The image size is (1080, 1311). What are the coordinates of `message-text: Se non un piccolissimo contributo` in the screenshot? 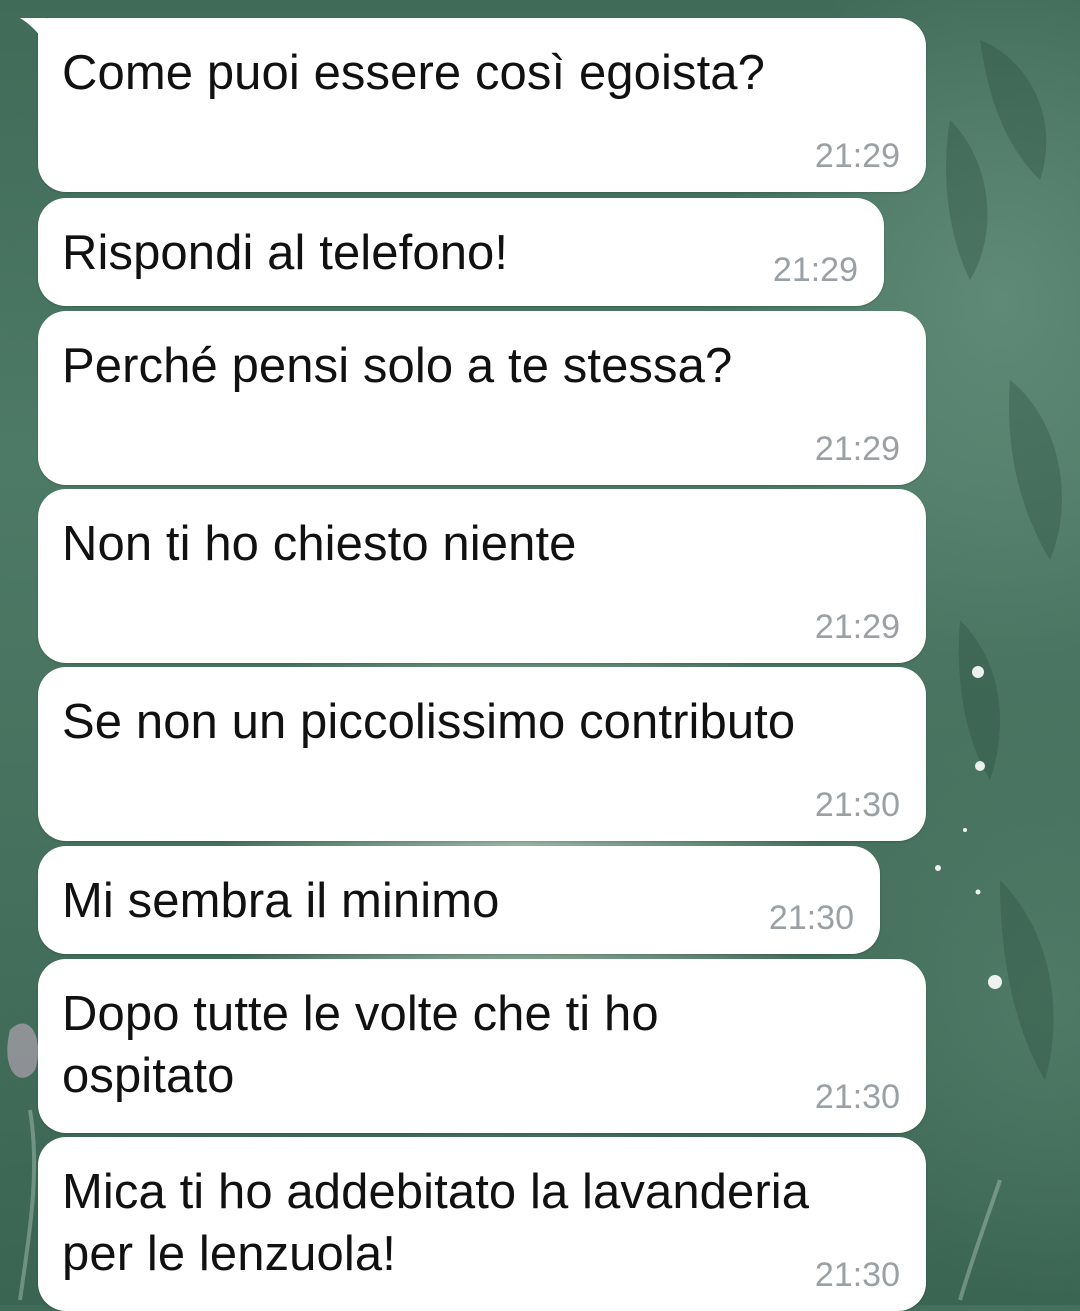 It's located at (429, 722).